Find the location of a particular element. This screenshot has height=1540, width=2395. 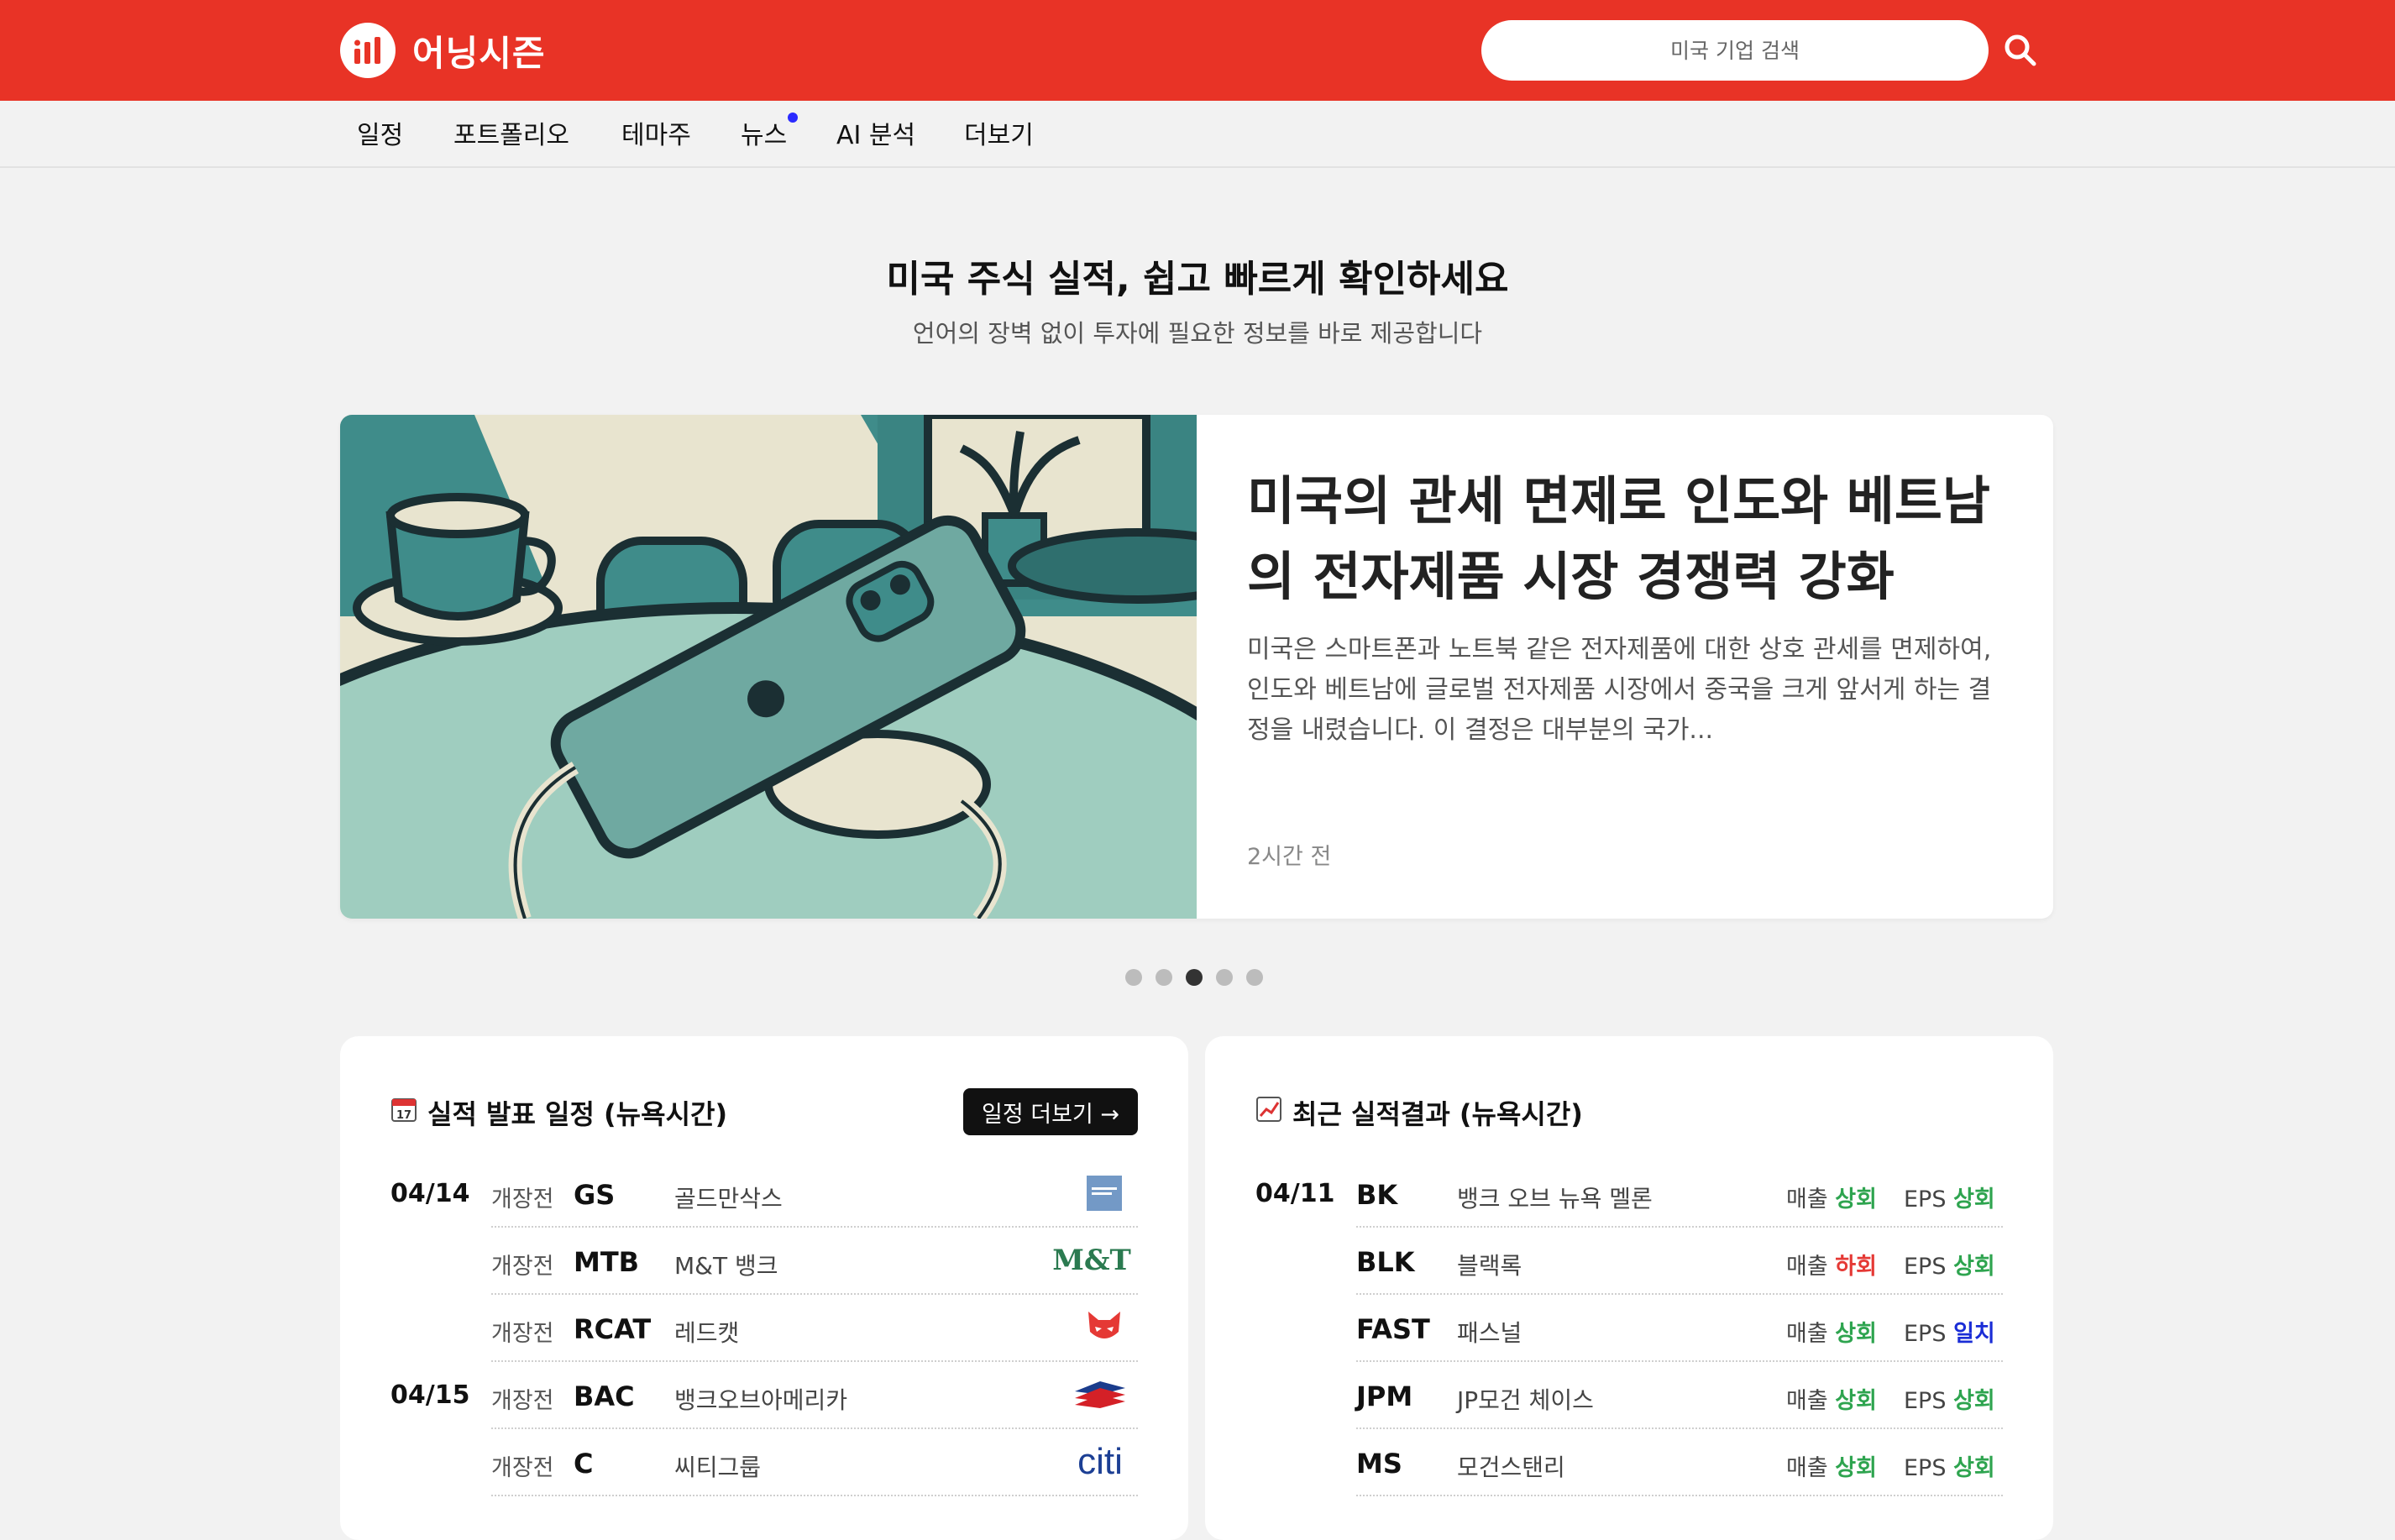

nav-item-more: 더보기 is located at coordinates (999, 132).